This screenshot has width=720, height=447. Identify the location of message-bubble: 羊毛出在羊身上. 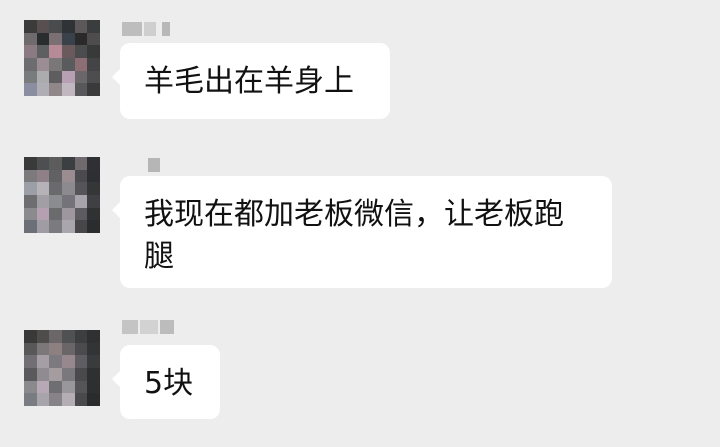
(251, 81).